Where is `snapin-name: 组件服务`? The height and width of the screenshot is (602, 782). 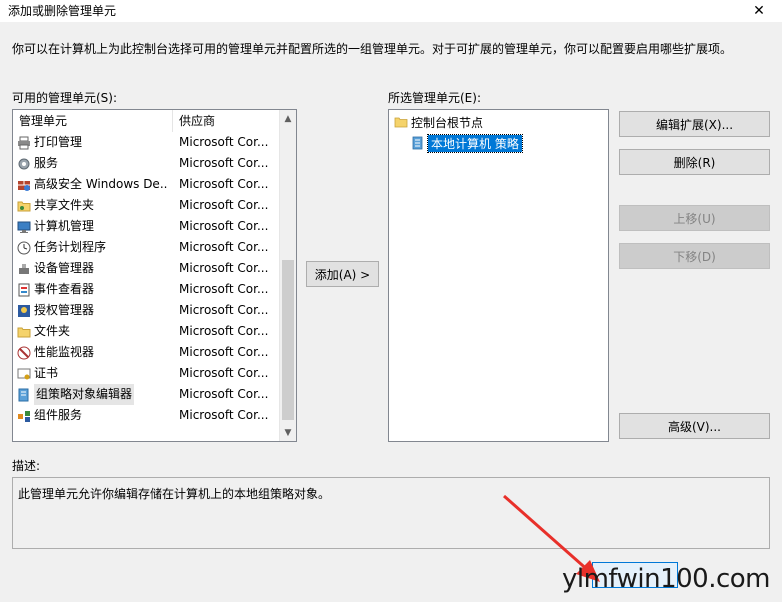
snapin-name: 组件服务 is located at coordinates (58, 415).